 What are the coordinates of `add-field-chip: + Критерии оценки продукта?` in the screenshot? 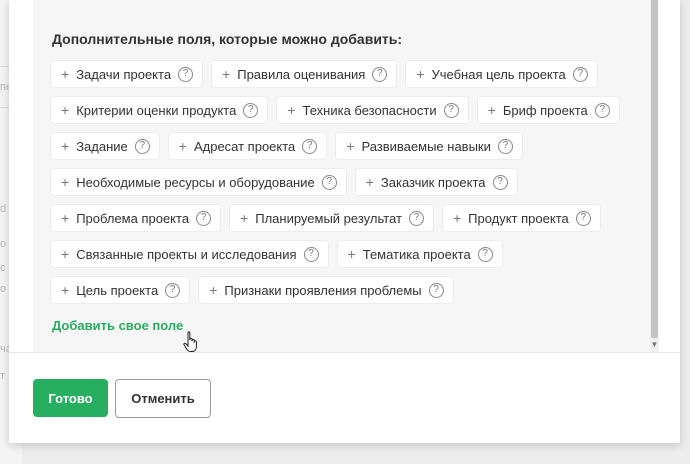 It's located at (159, 110).